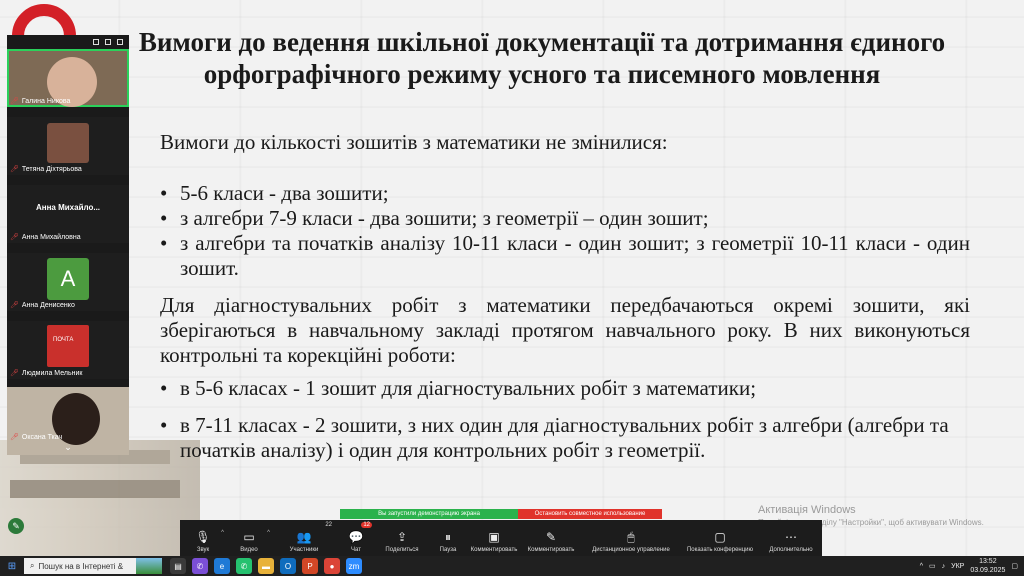 The width and height of the screenshot is (1024, 576). What do you see at coordinates (222, 566) in the screenshot?
I see `edge-icon: e` at bounding box center [222, 566].